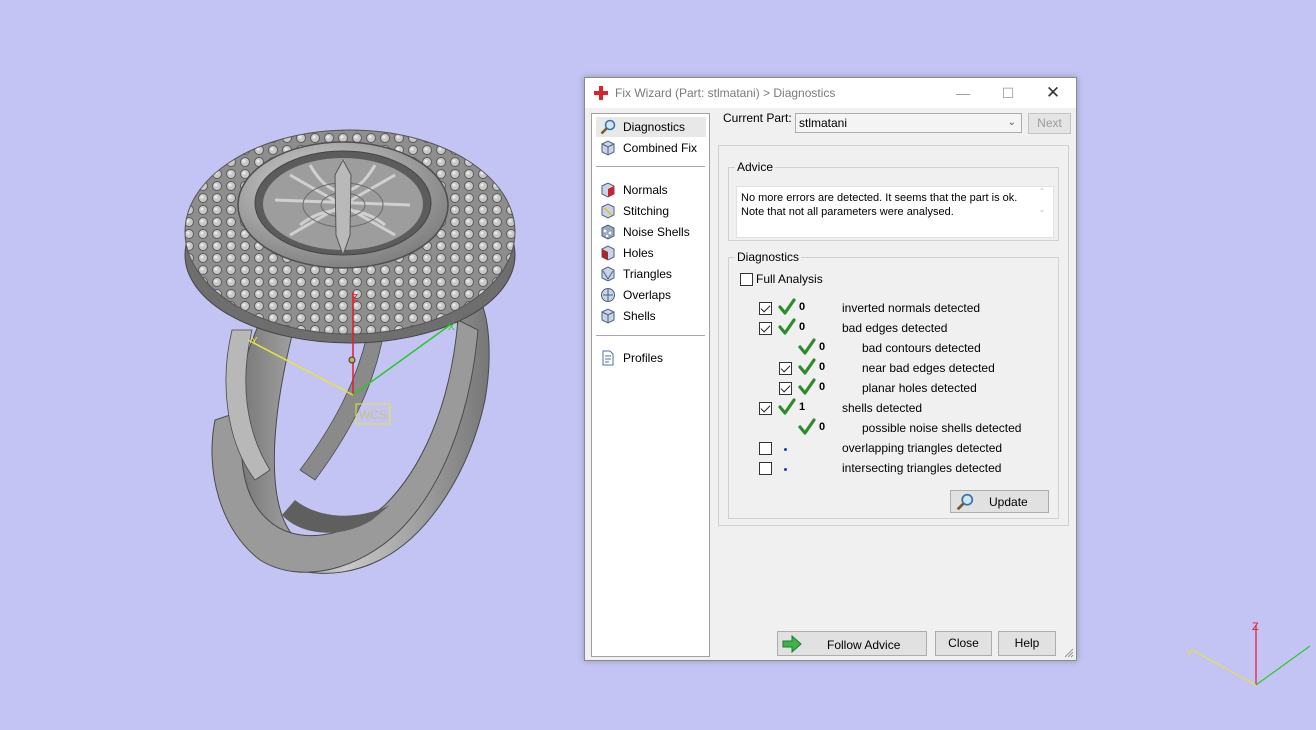  I want to click on nav-item-diagnostics: Diagnostics, so click(651, 127).